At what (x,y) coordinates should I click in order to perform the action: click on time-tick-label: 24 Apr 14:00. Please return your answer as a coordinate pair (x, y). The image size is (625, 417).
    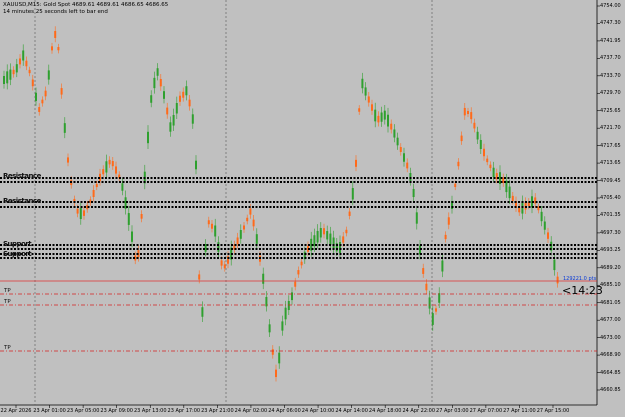
    Looking at the image, I should click on (351, 411).